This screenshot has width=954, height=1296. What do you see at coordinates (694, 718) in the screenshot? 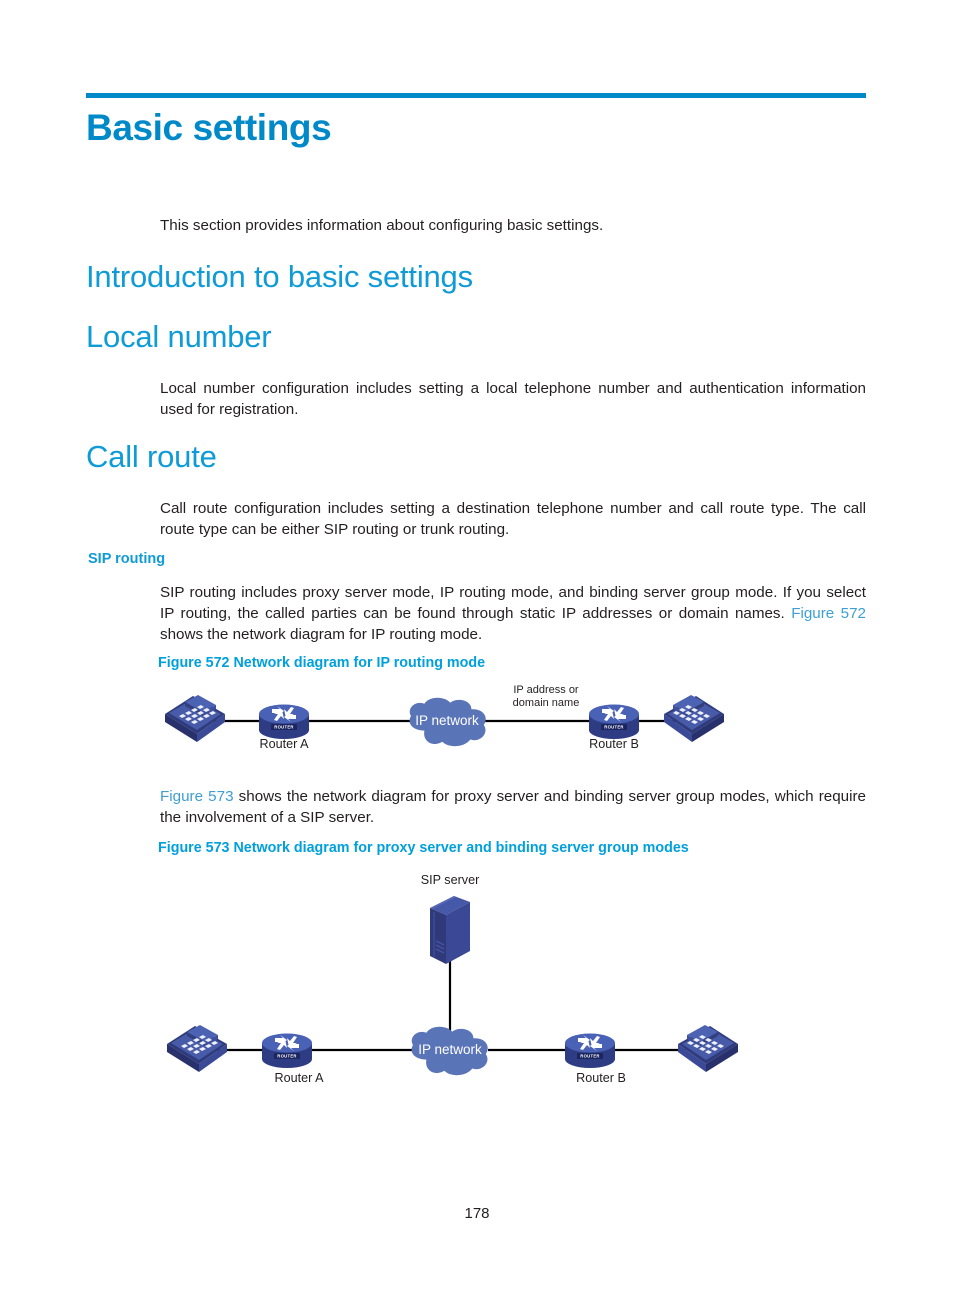
I see `phone-icon-right-fig572` at bounding box center [694, 718].